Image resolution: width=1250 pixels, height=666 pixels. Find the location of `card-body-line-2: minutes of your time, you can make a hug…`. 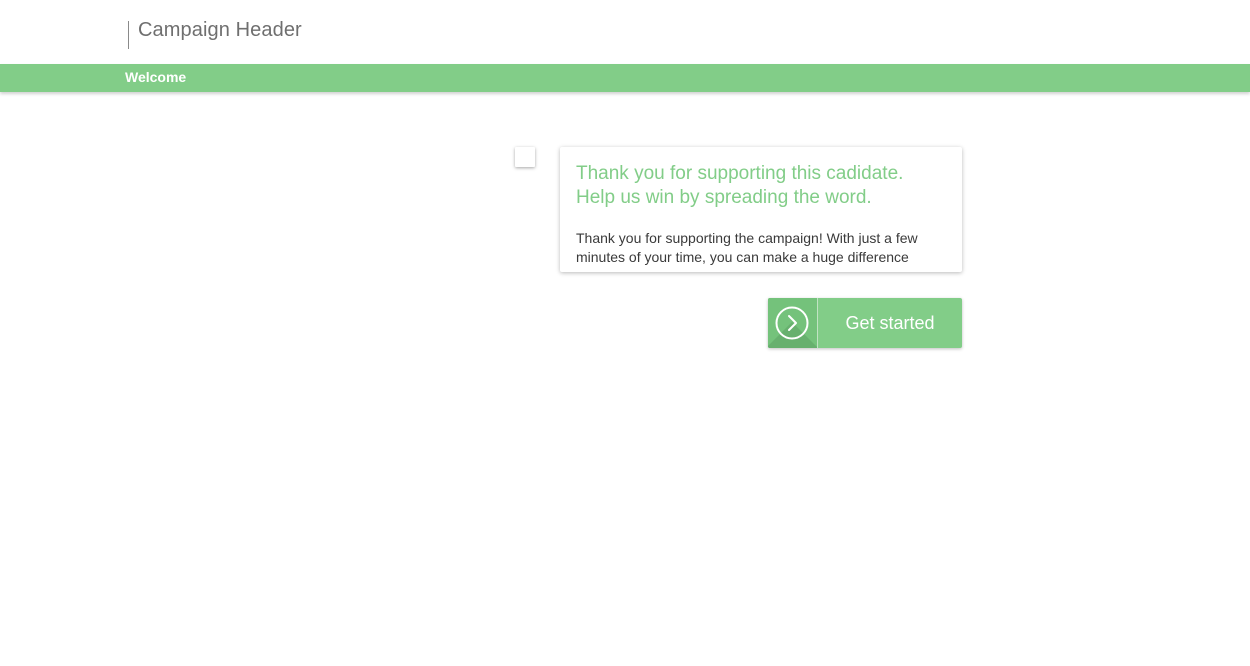

card-body-line-2: minutes of your time, you can make a hug… is located at coordinates (742, 257).